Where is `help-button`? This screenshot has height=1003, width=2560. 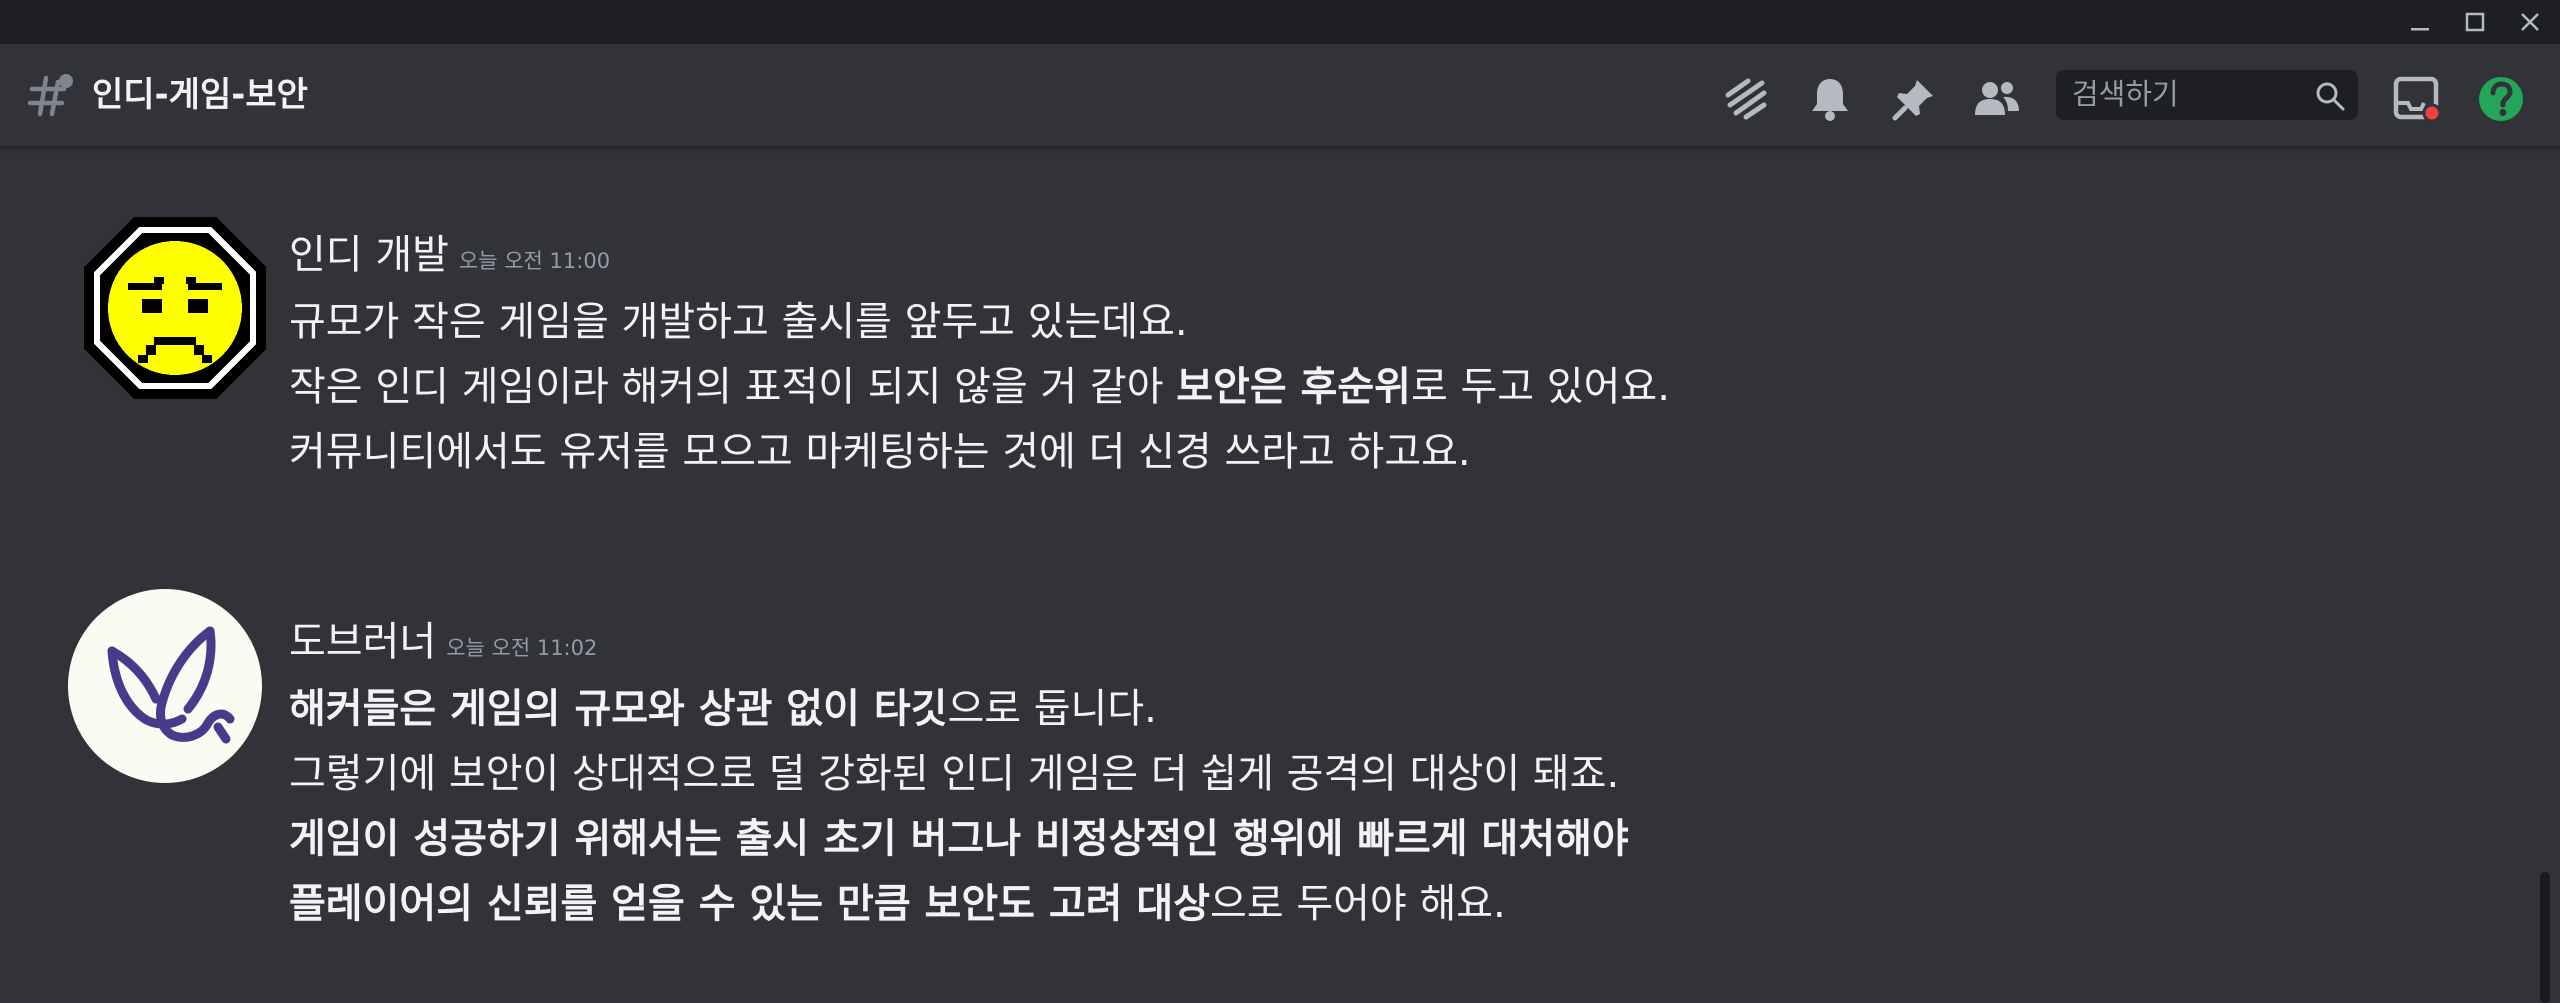 help-button is located at coordinates (2501, 99).